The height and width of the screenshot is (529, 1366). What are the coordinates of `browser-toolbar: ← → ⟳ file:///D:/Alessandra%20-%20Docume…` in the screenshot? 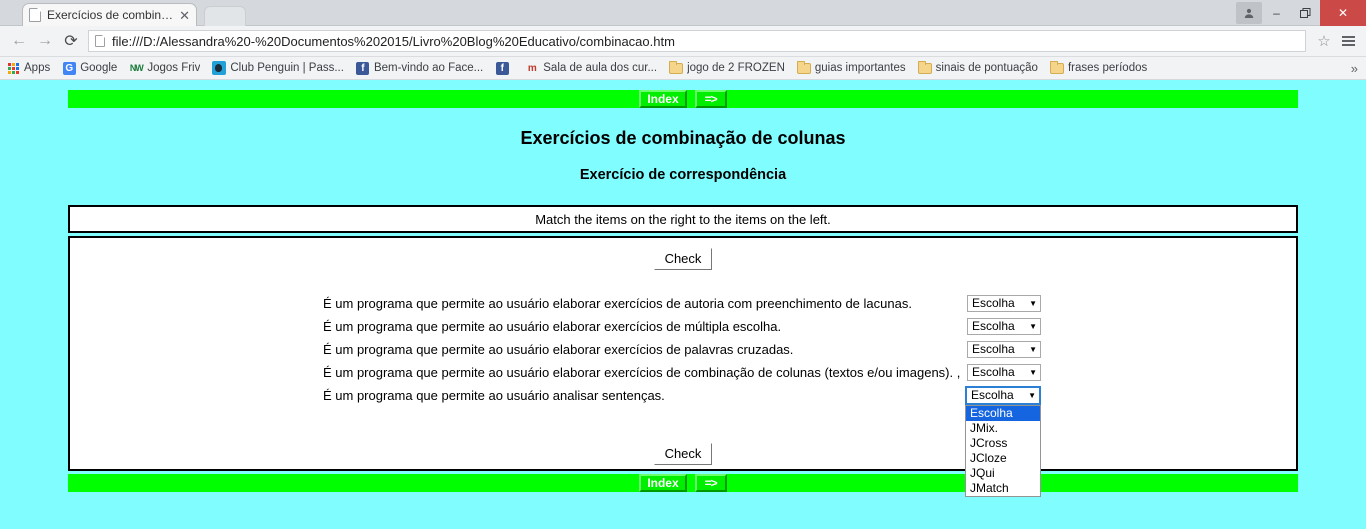 It's located at (683, 41).